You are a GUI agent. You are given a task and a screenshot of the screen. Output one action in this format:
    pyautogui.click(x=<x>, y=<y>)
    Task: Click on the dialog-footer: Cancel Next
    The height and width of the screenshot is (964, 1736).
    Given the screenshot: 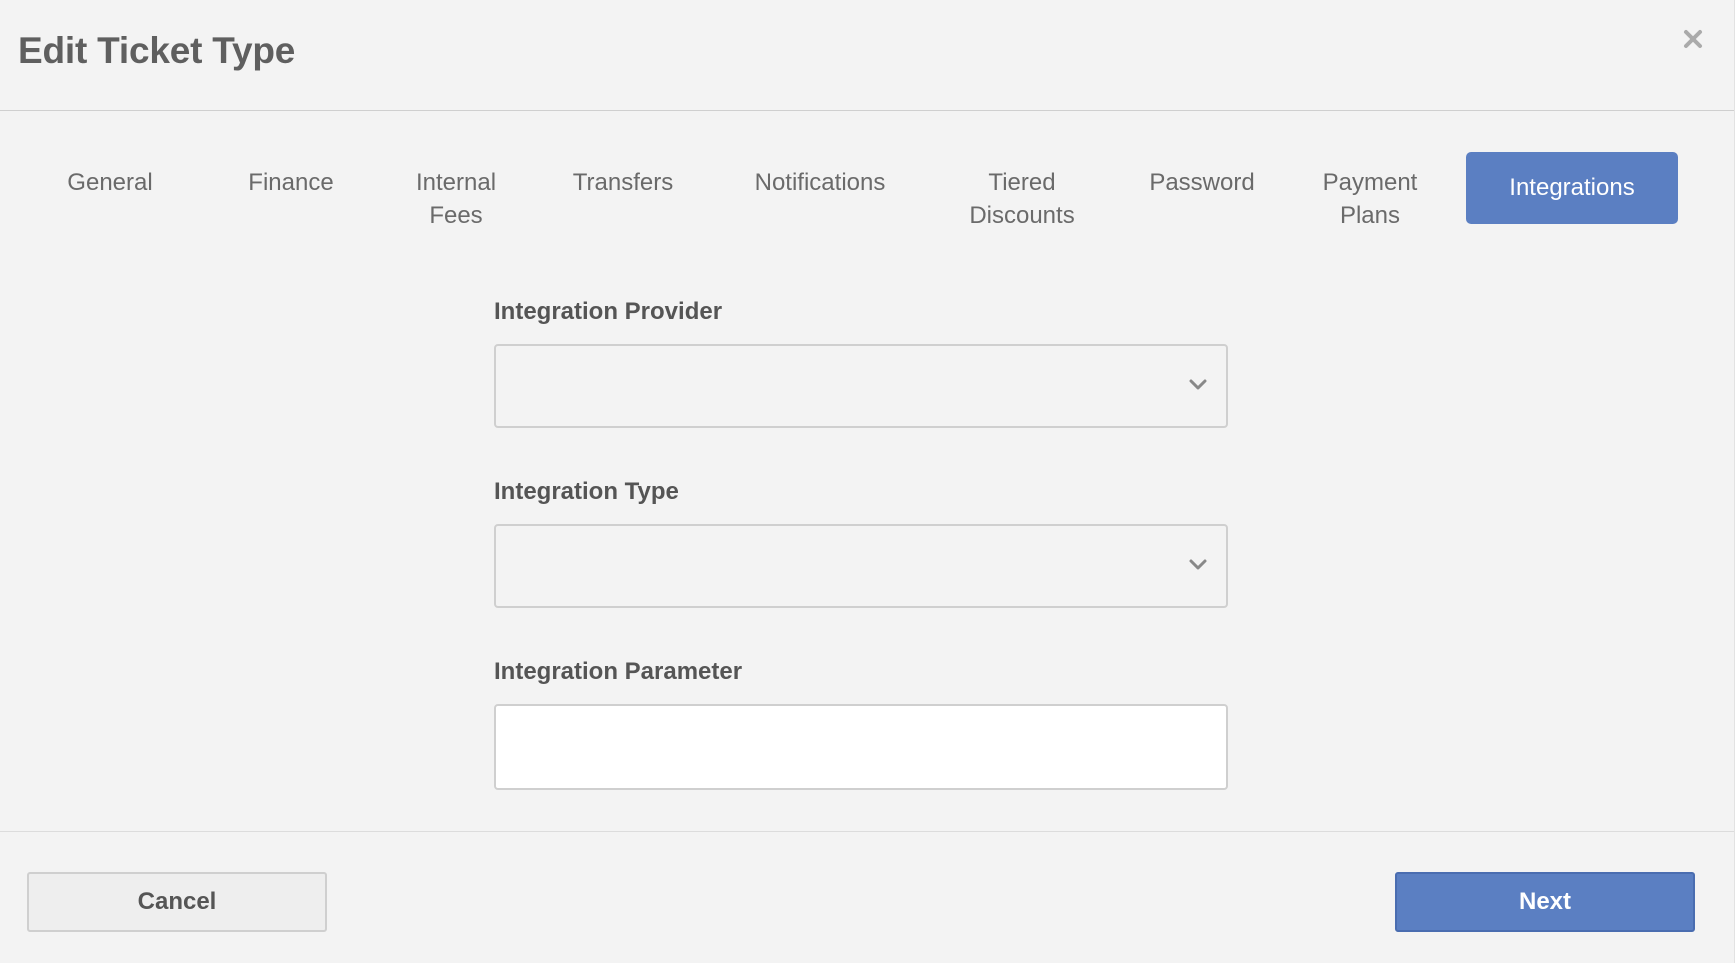 What is the action you would take?
    pyautogui.click(x=867, y=897)
    